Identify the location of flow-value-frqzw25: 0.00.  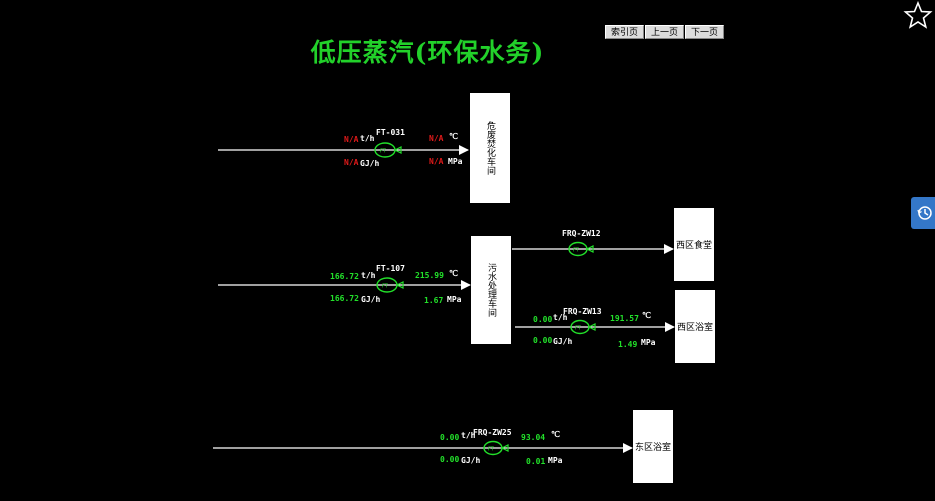
(450, 437).